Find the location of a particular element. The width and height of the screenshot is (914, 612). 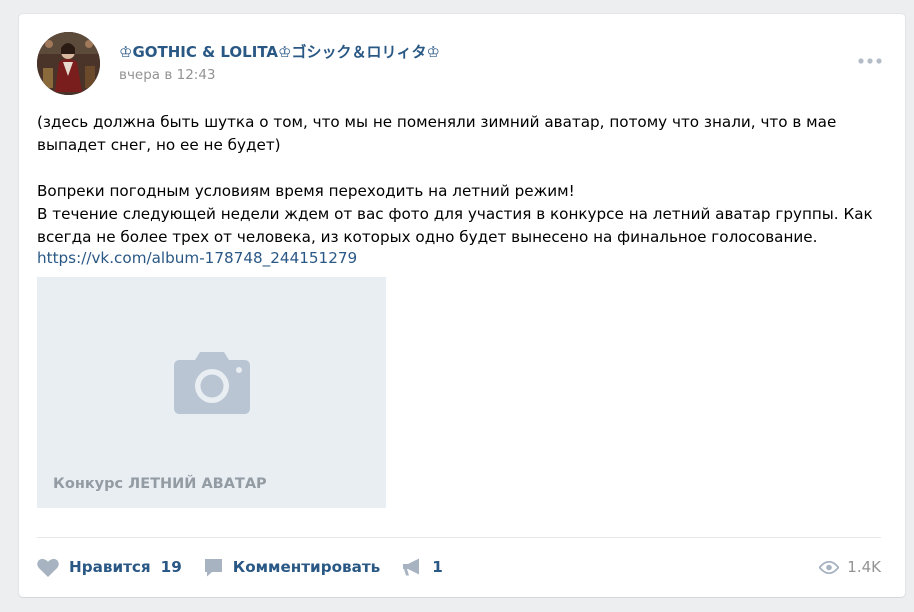

views-counter: 1.4K is located at coordinates (850, 567).